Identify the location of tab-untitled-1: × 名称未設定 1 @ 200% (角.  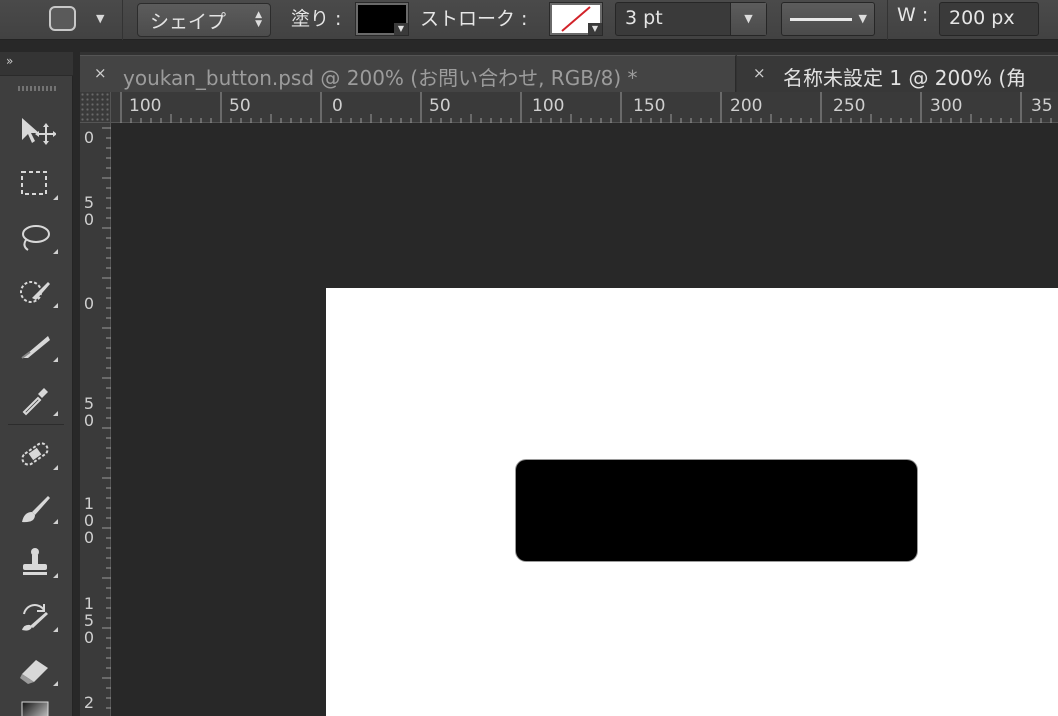
(897, 73).